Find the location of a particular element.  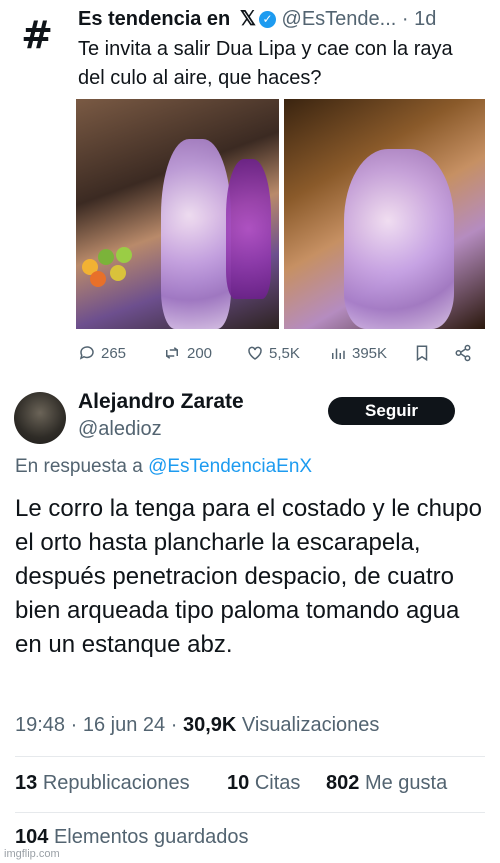

reposts-count: 13 is located at coordinates (26, 783).